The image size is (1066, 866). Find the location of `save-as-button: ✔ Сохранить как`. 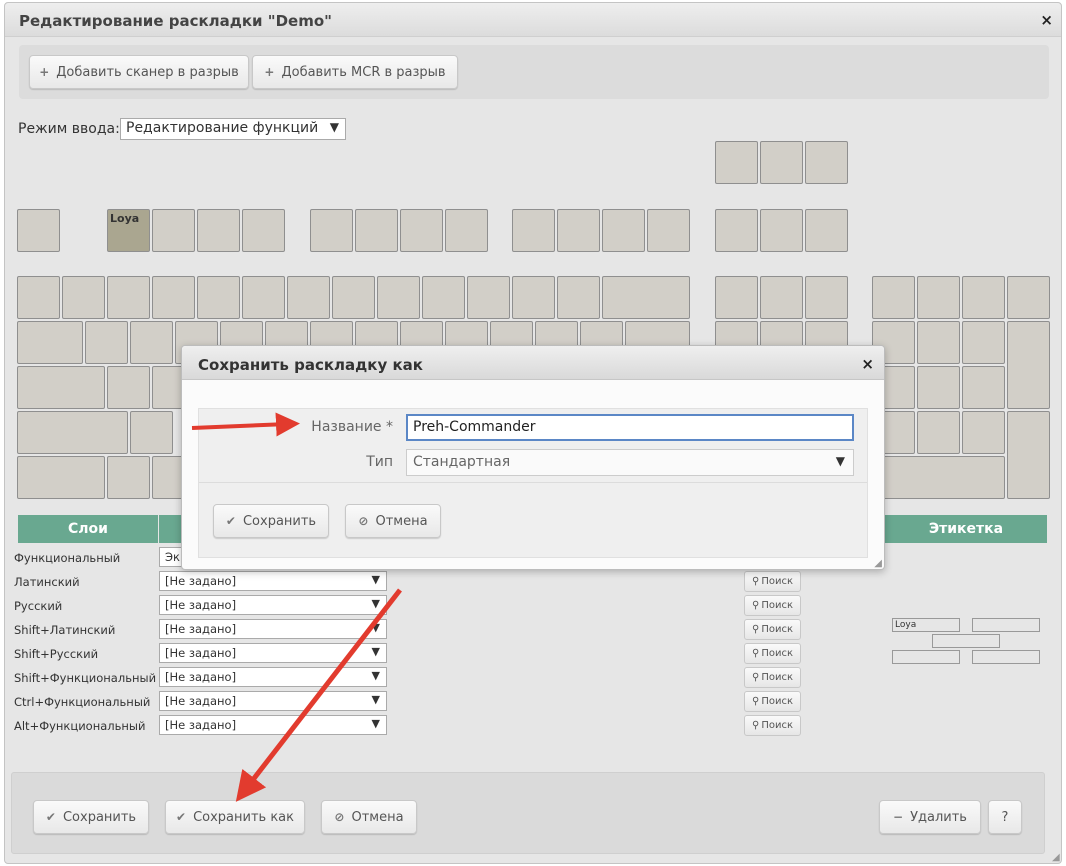

save-as-button: ✔ Сохранить как is located at coordinates (235, 817).